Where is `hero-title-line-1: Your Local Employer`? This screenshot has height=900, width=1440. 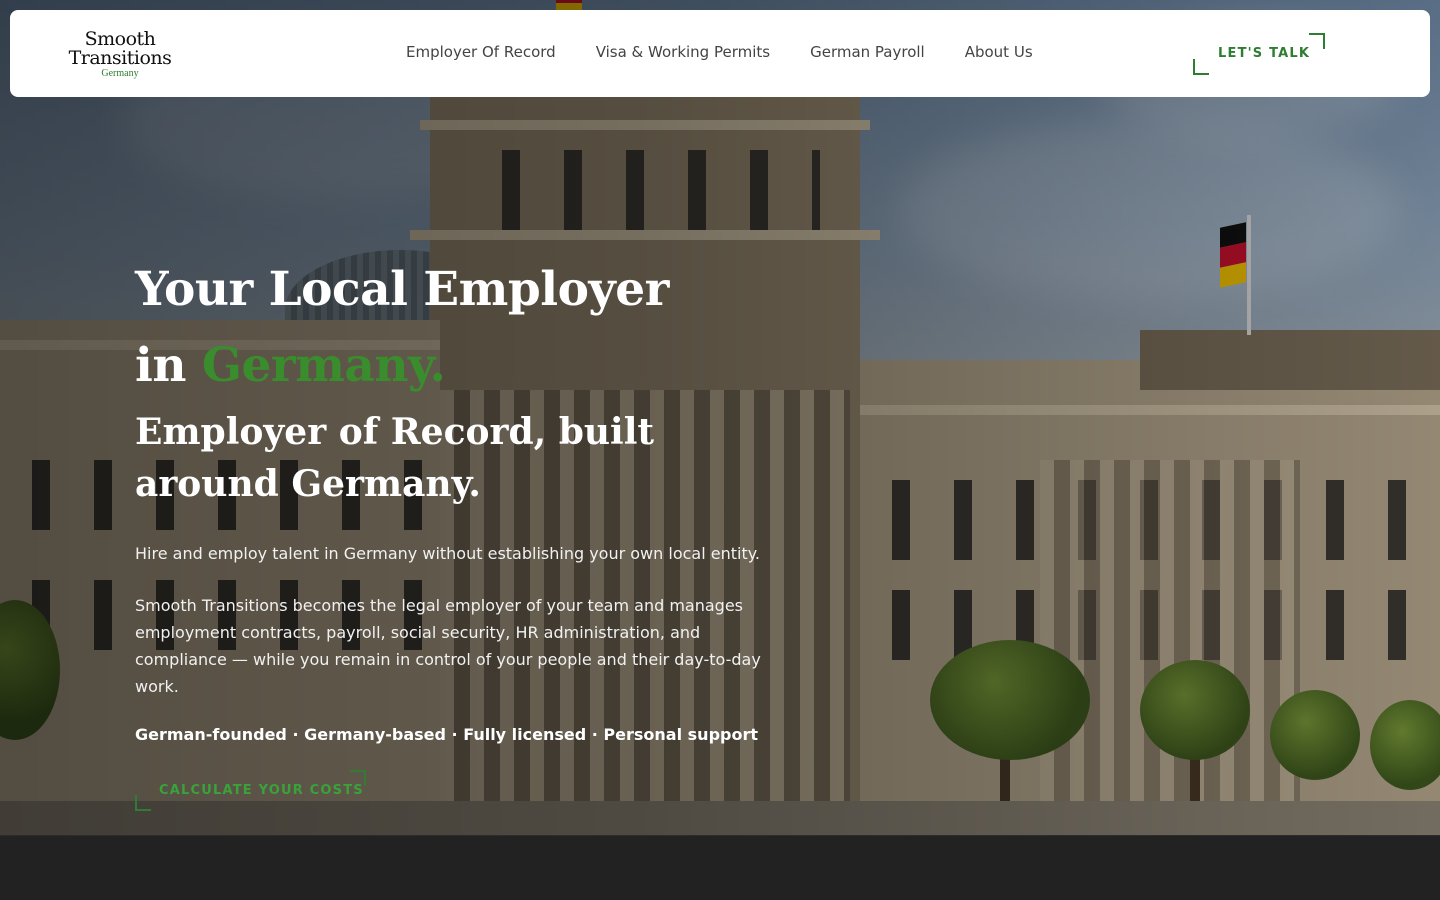 hero-title-line-1: Your Local Employer is located at coordinates (402, 289).